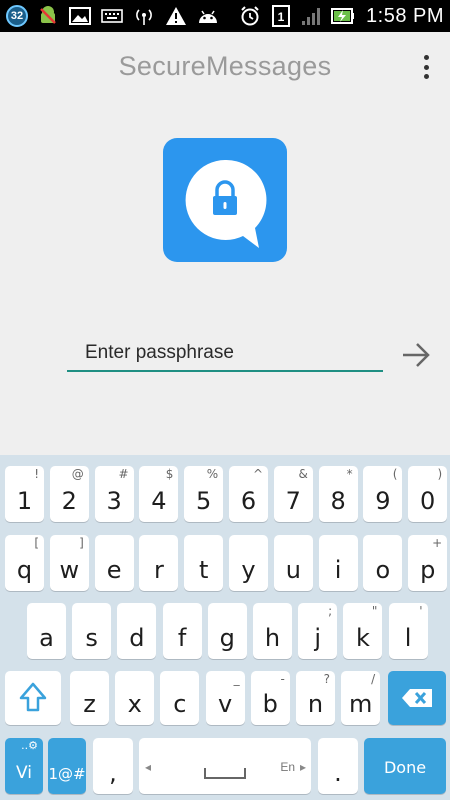  I want to click on backspace-icon, so click(417, 698).